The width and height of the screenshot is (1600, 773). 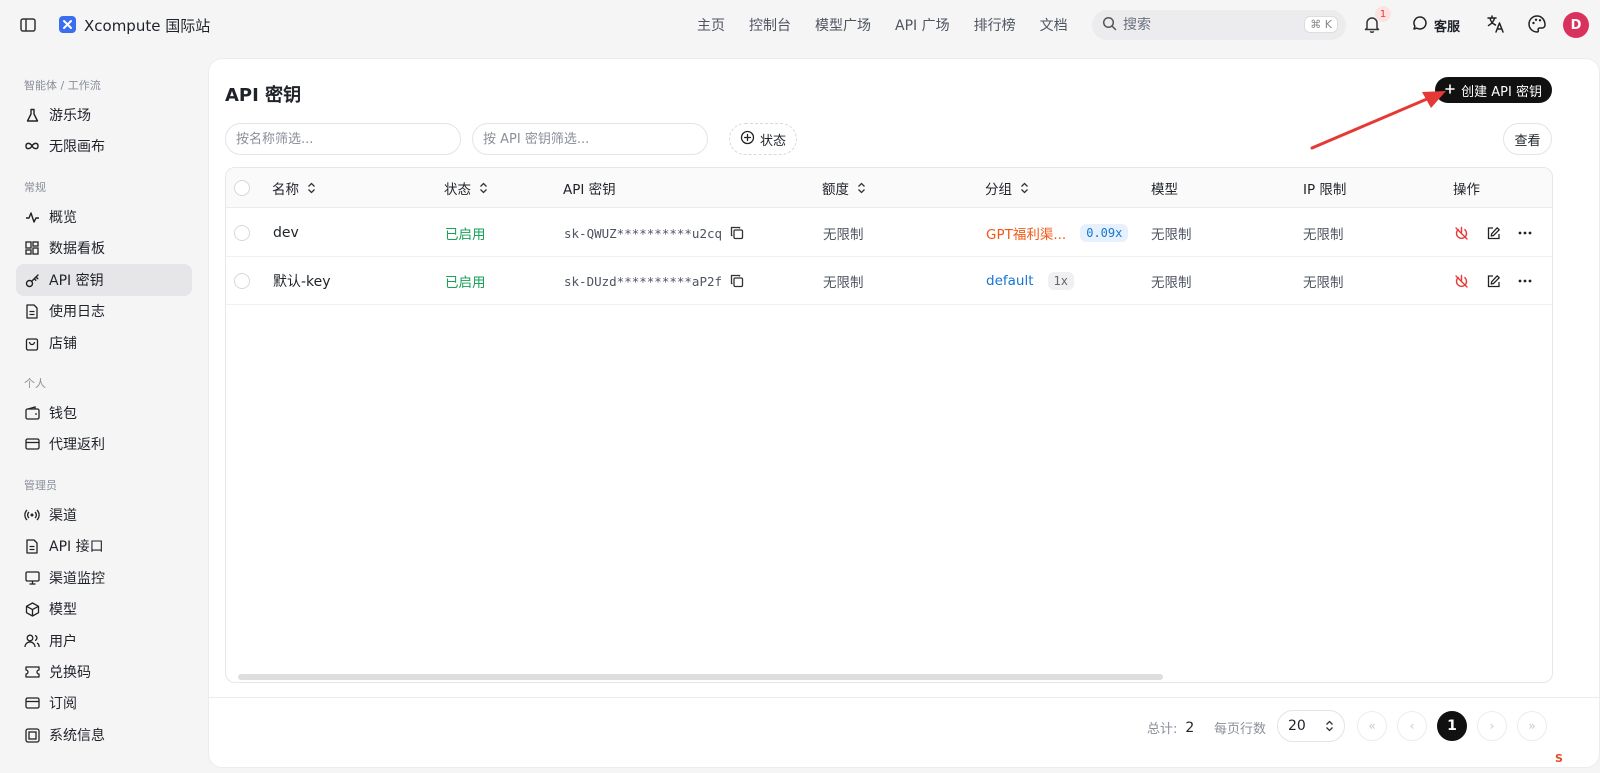 I want to click on column-name: 名称, so click(x=294, y=188).